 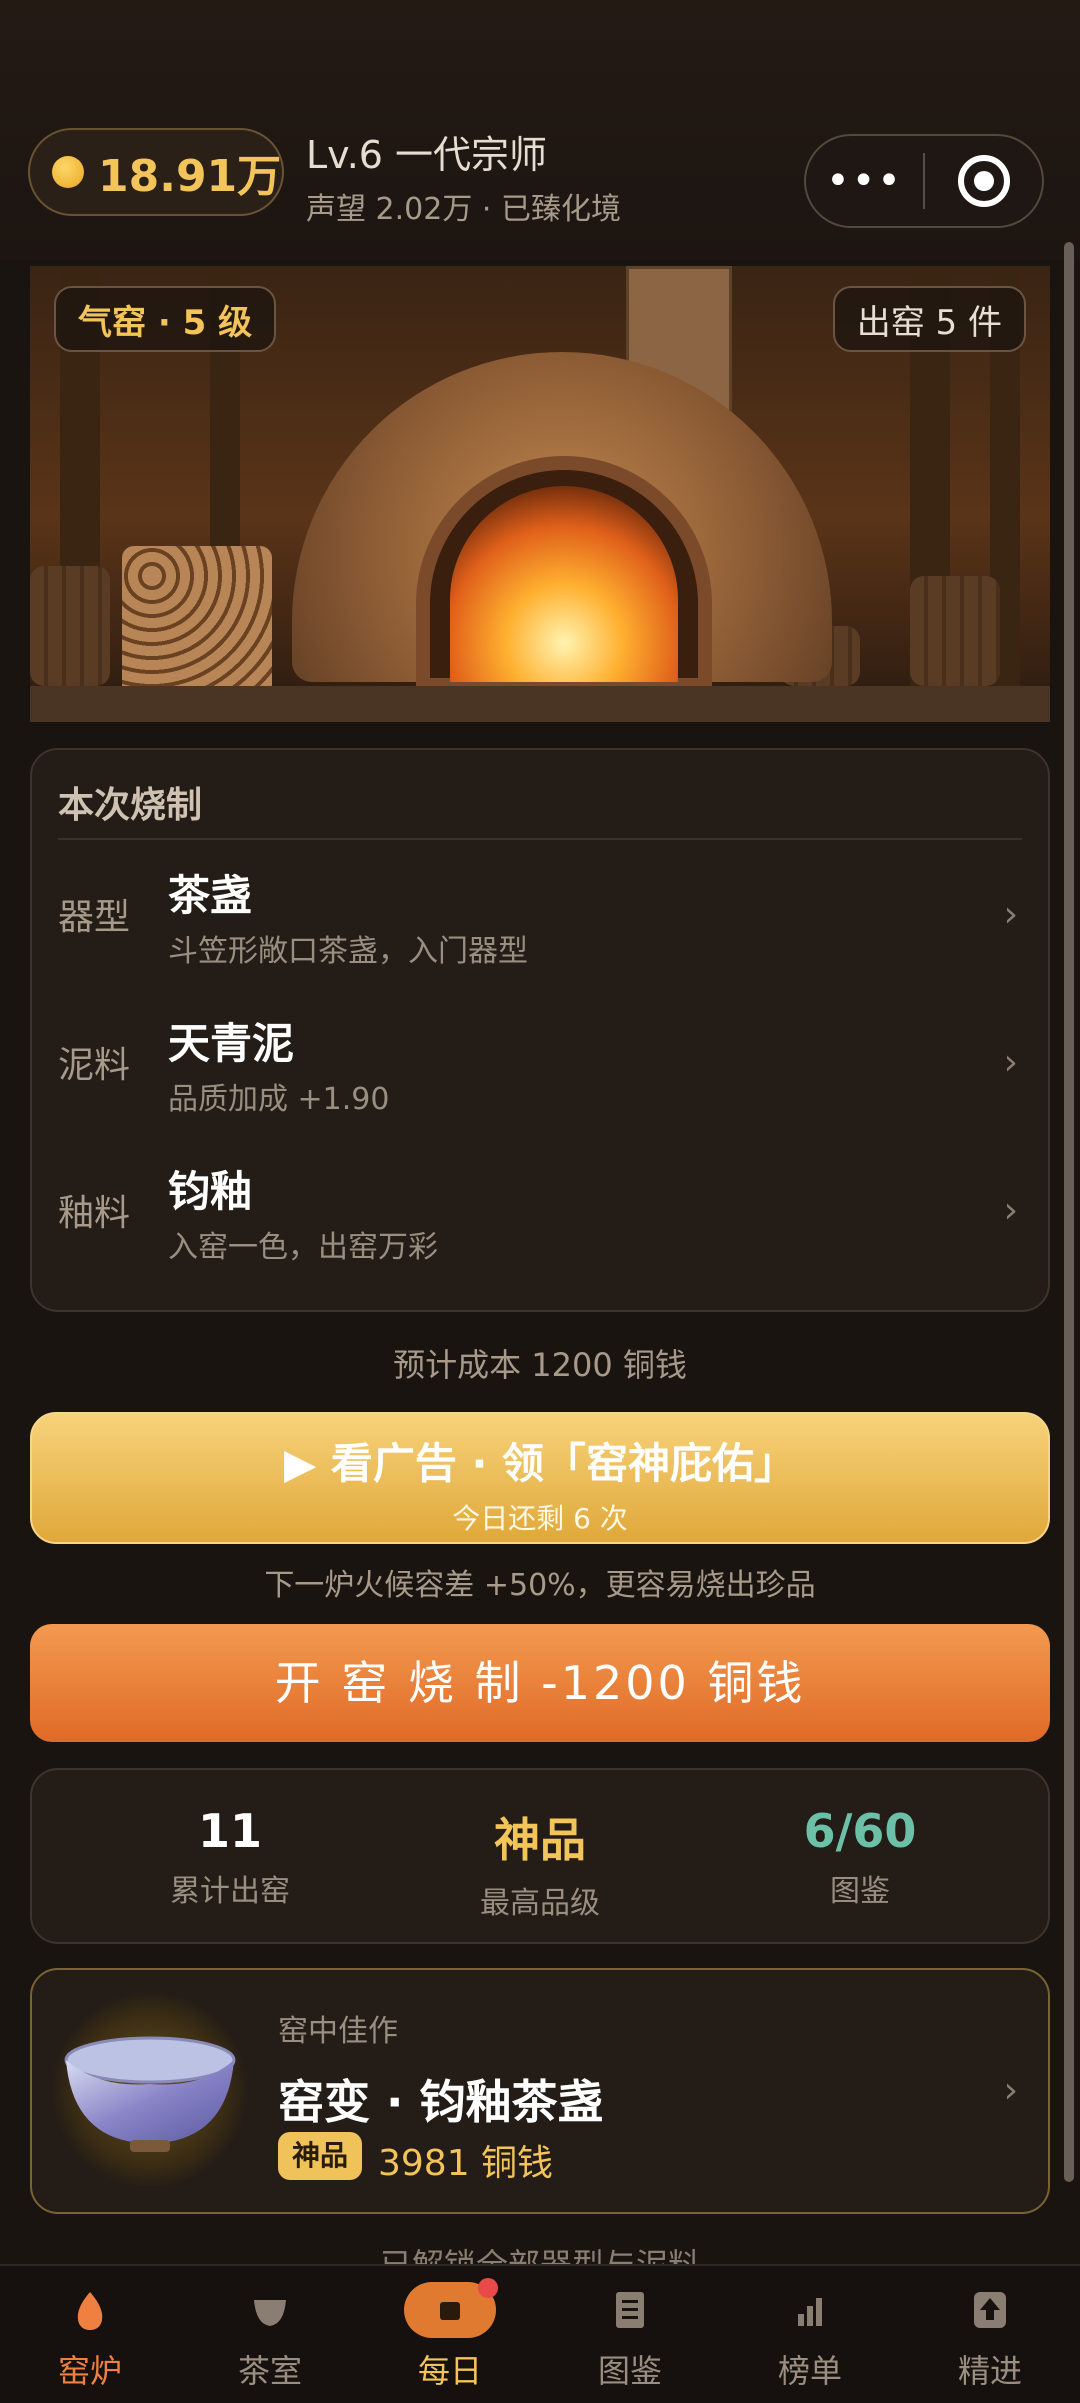 What do you see at coordinates (860, 1891) in the screenshot?
I see `stat-label: 图鉴` at bounding box center [860, 1891].